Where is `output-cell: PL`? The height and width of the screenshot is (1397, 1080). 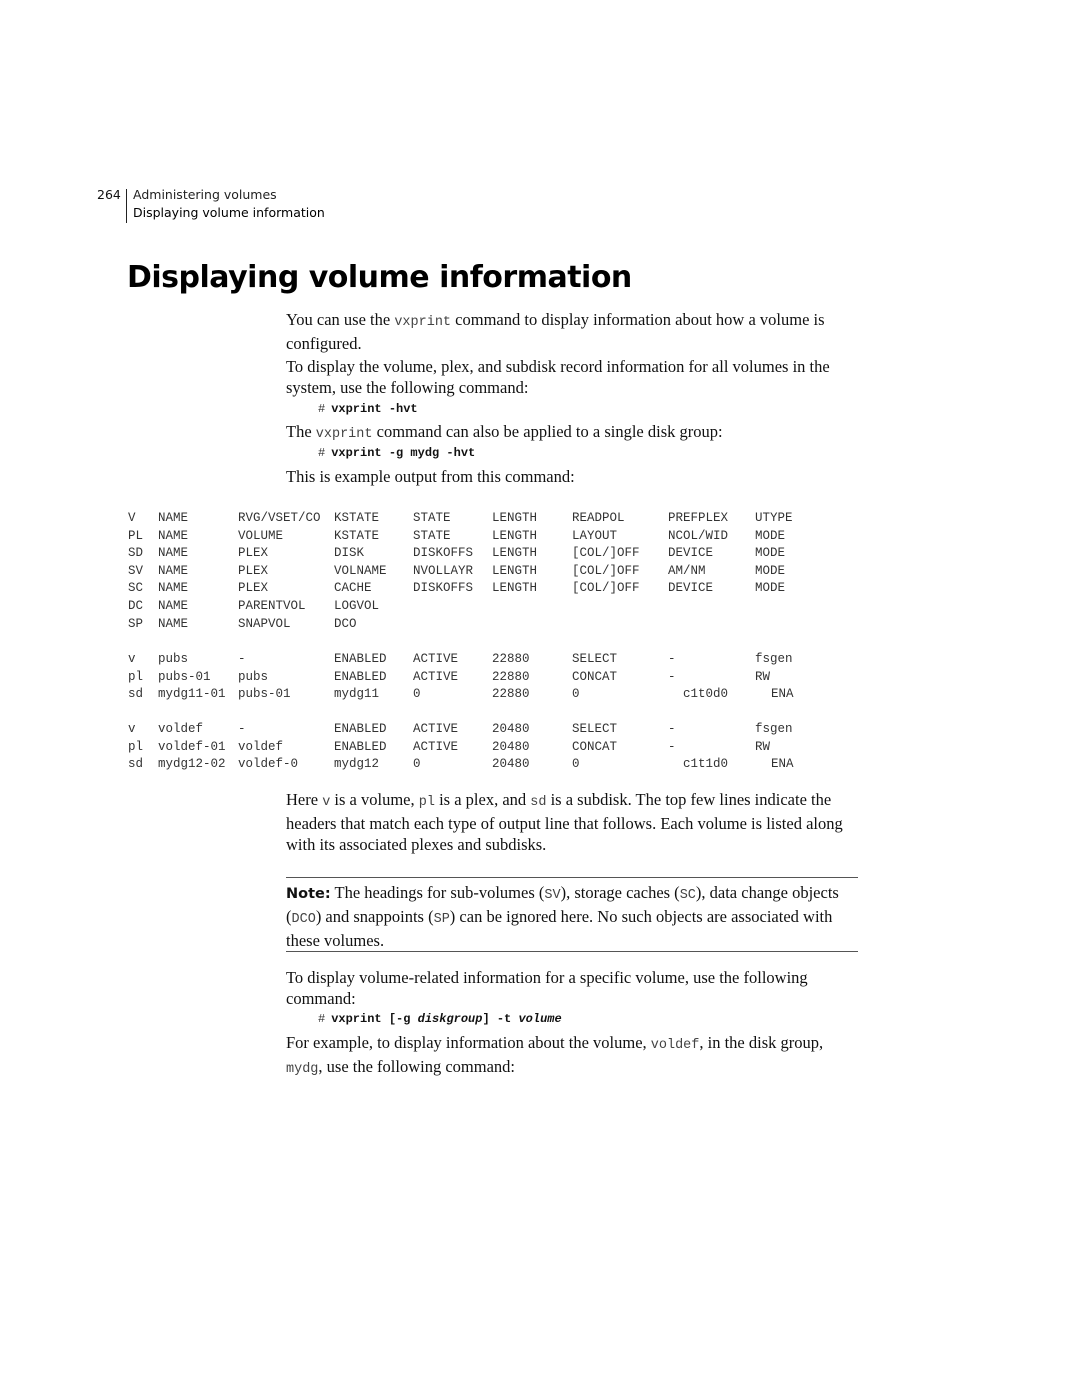 output-cell: PL is located at coordinates (136, 535).